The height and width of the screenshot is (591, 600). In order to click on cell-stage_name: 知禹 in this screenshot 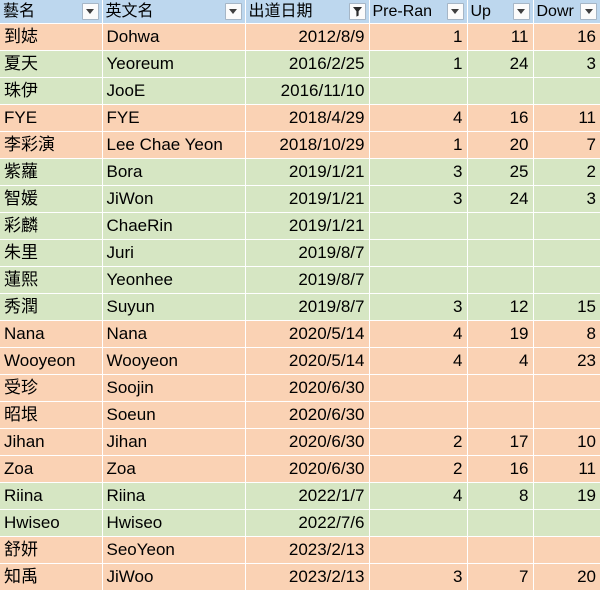, I will do `click(51, 577)`.